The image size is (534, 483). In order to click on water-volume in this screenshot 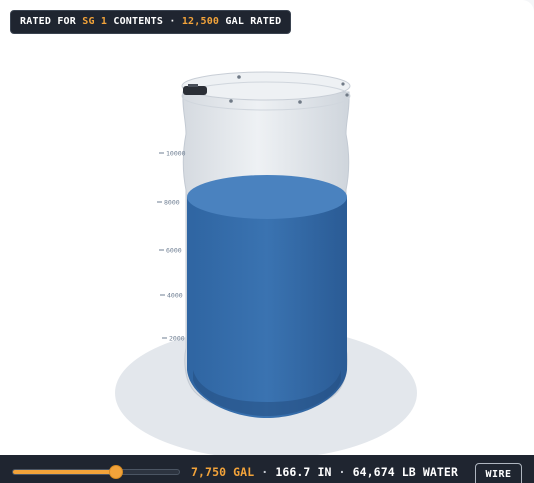, I will do `click(267, 307)`.